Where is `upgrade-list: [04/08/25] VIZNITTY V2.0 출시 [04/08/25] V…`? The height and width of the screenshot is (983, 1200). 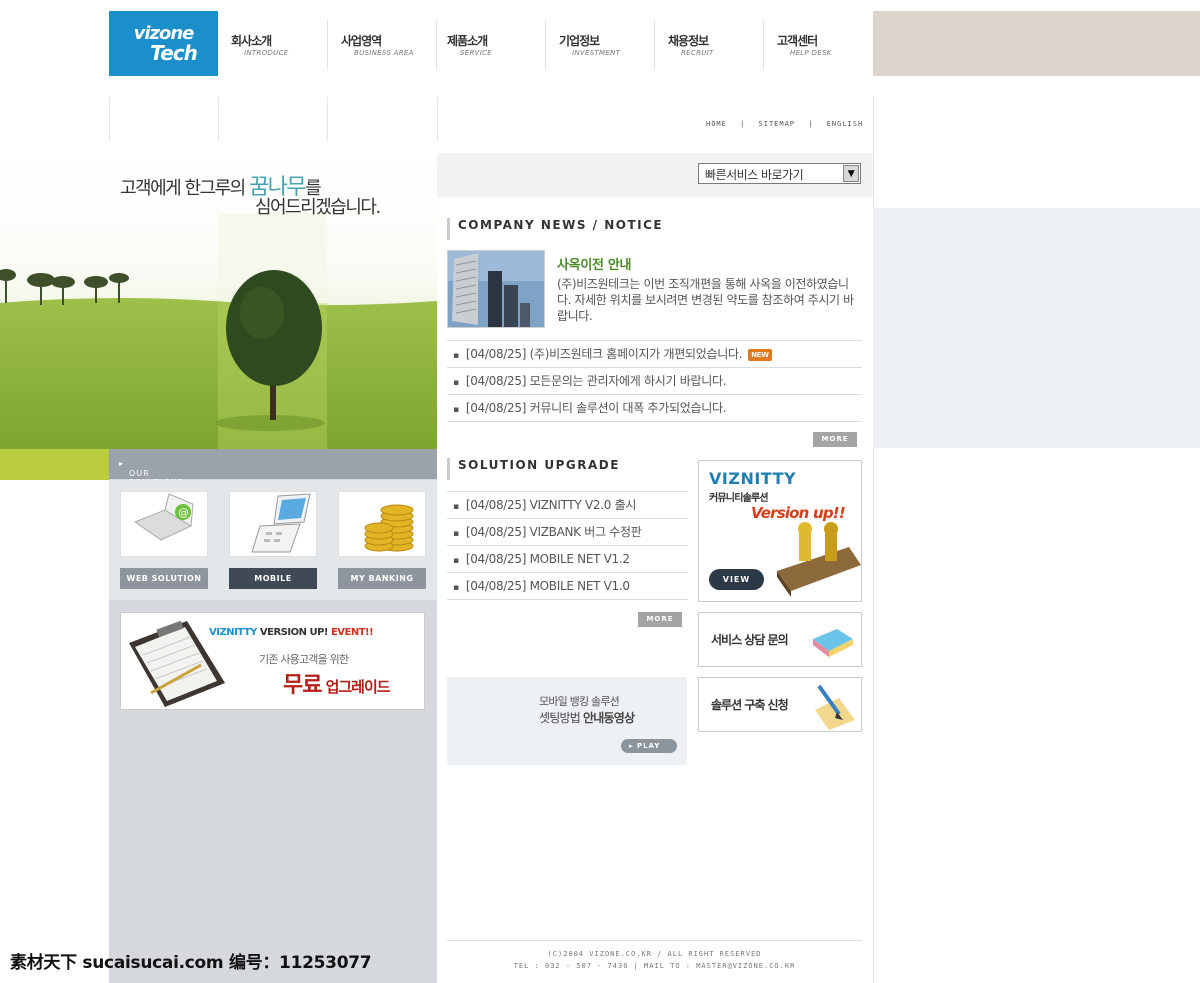 upgrade-list: [04/08/25] VIZNITTY V2.0 출시 [04/08/25] V… is located at coordinates (567, 545).